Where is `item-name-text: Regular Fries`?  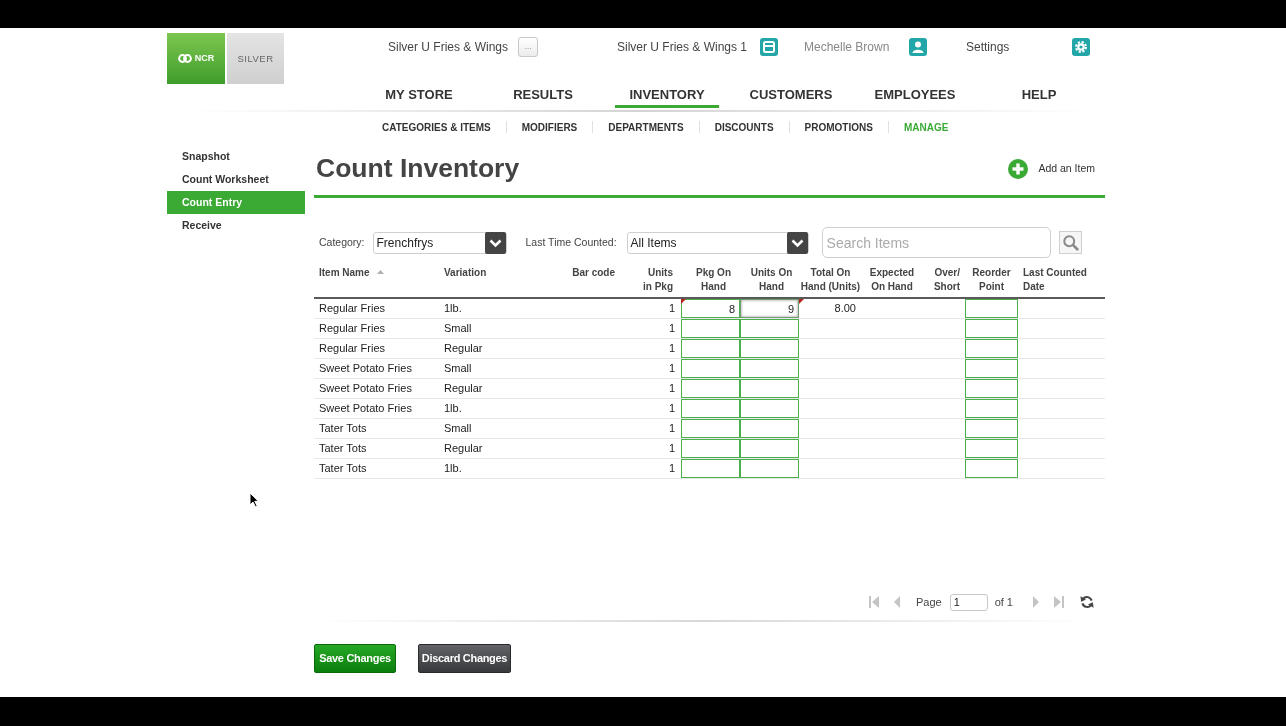
item-name-text: Regular Fries is located at coordinates (352, 329).